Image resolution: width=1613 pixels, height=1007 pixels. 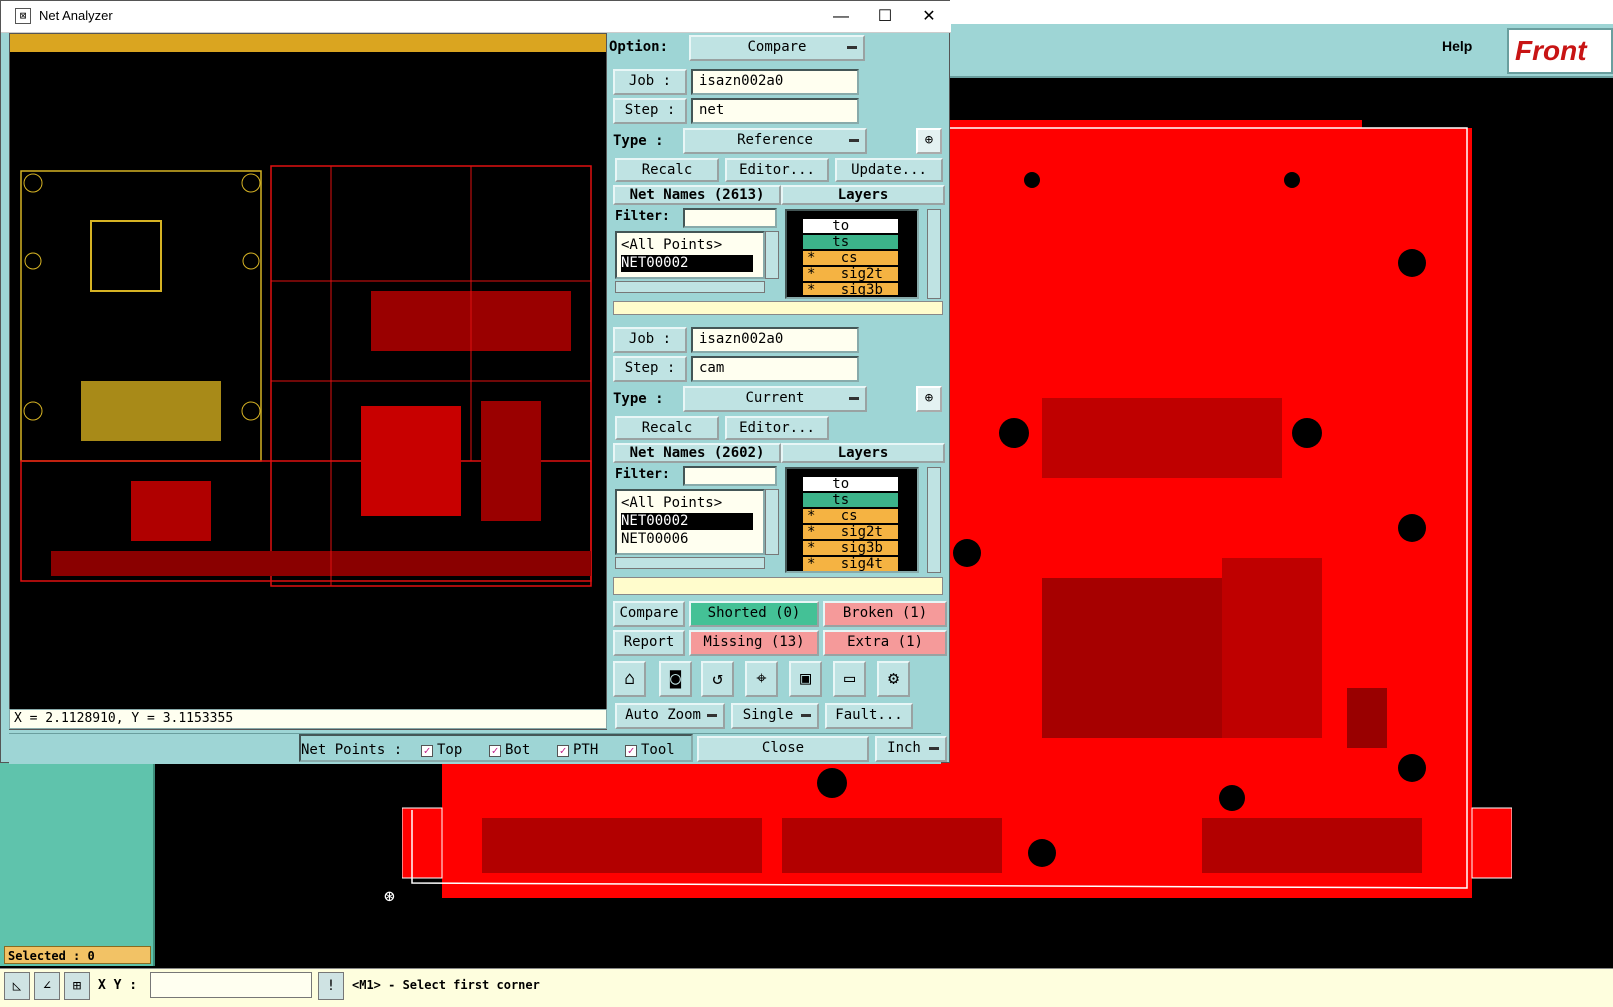 What do you see at coordinates (649, 614) in the screenshot?
I see `compare-button: Compare` at bounding box center [649, 614].